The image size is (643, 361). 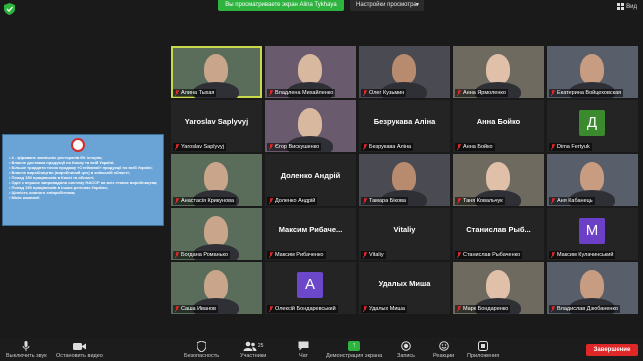 What do you see at coordinates (592, 180) in the screenshot?
I see `participant-tile: Аня Кабанець` at bounding box center [592, 180].